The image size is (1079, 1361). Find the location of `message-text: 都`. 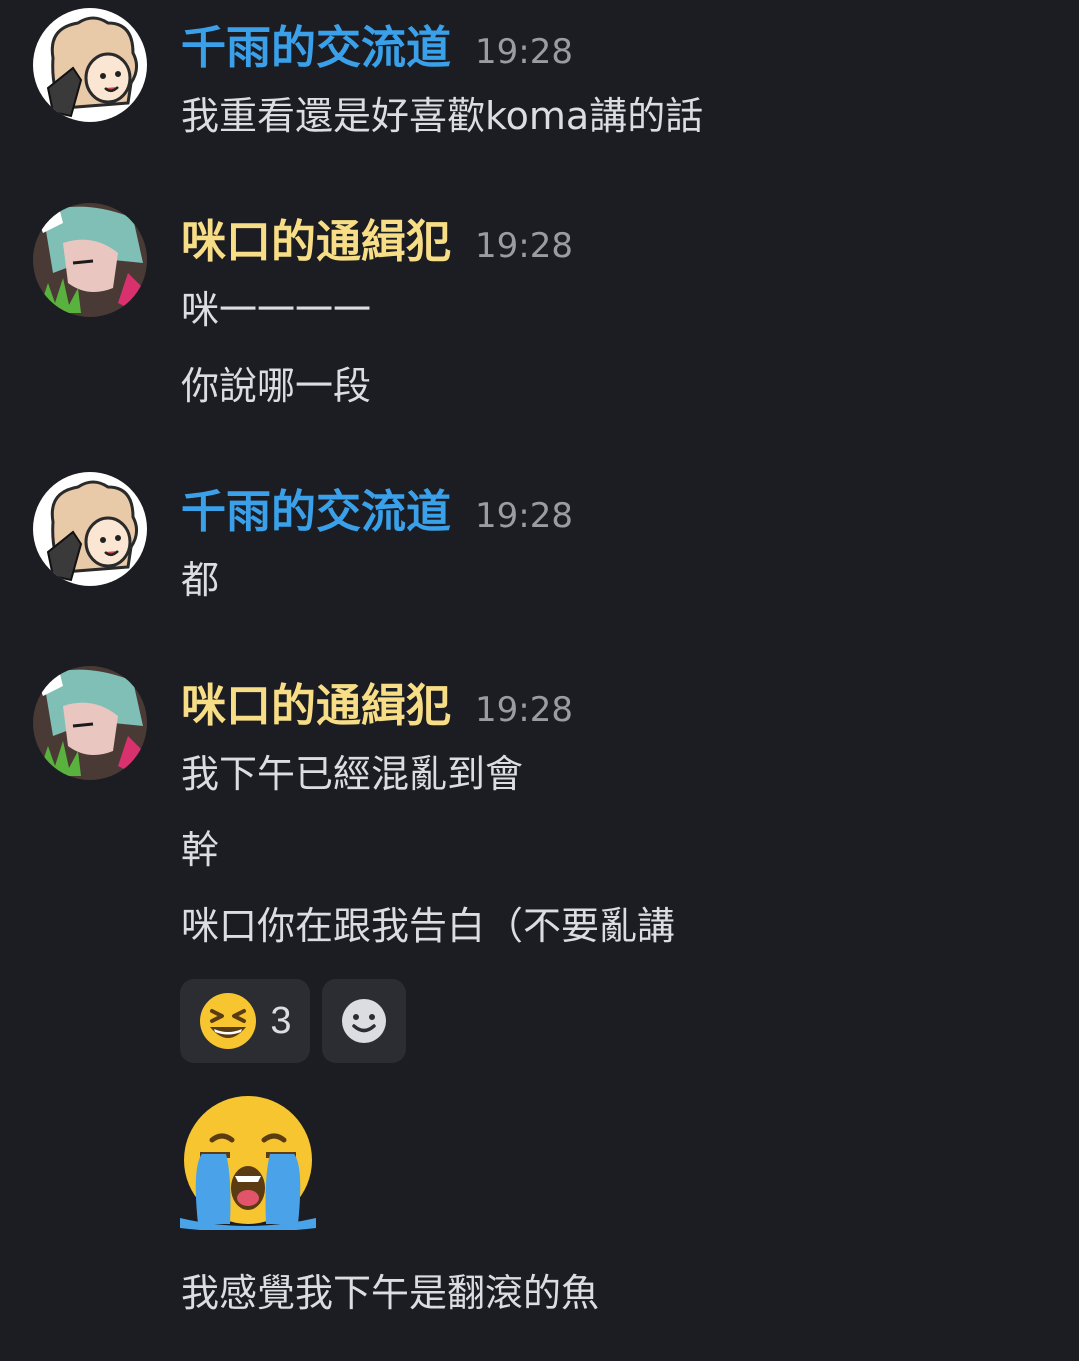

message-text: 都 is located at coordinates (200, 580).